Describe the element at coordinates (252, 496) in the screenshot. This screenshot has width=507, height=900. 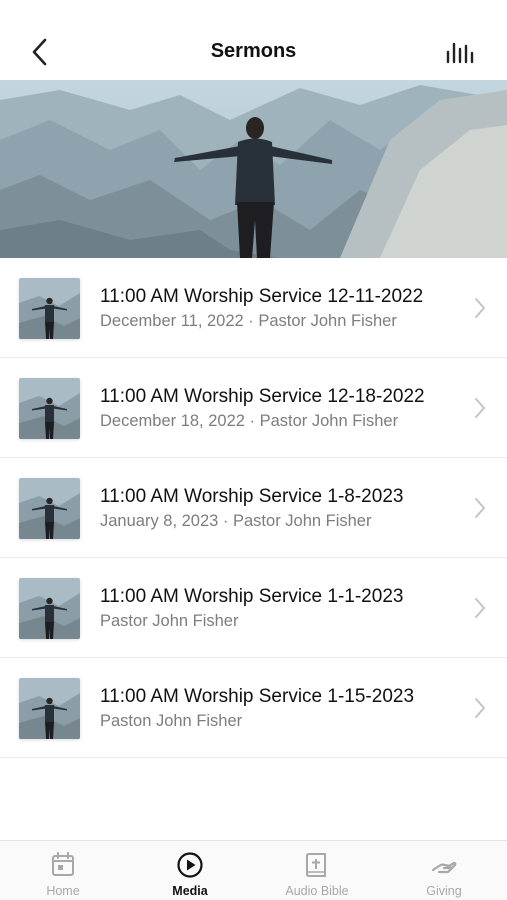
I see `sermon-title: 11:00 AM Worship Service 1-8-2023` at that location.